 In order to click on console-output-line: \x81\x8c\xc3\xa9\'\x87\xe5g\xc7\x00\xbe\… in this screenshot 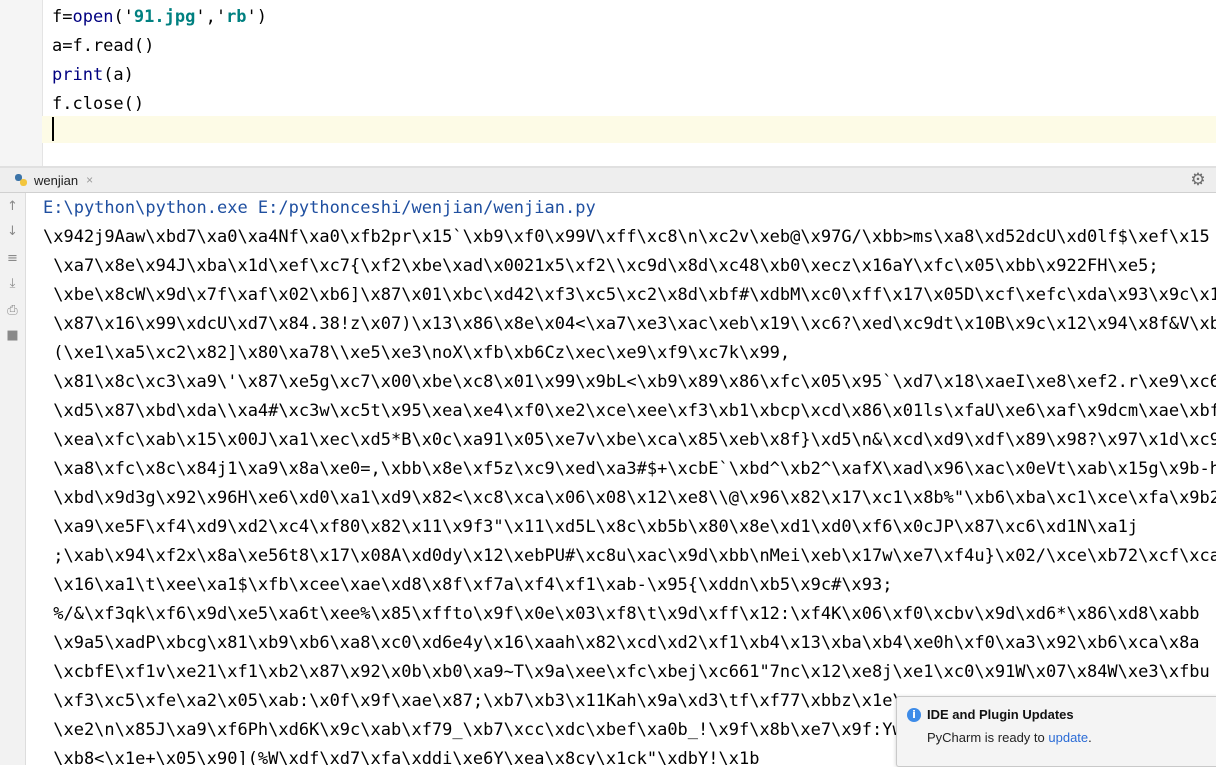, I will do `click(629, 382)`.